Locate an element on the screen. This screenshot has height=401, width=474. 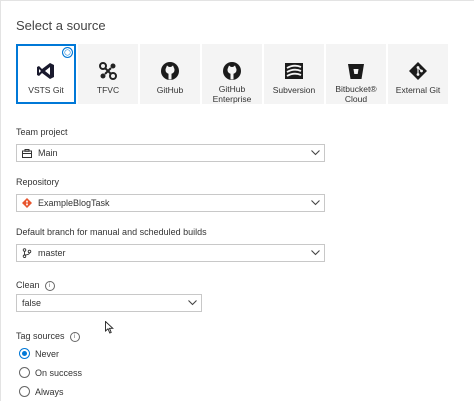
bitbucket-icon is located at coordinates (356, 70).